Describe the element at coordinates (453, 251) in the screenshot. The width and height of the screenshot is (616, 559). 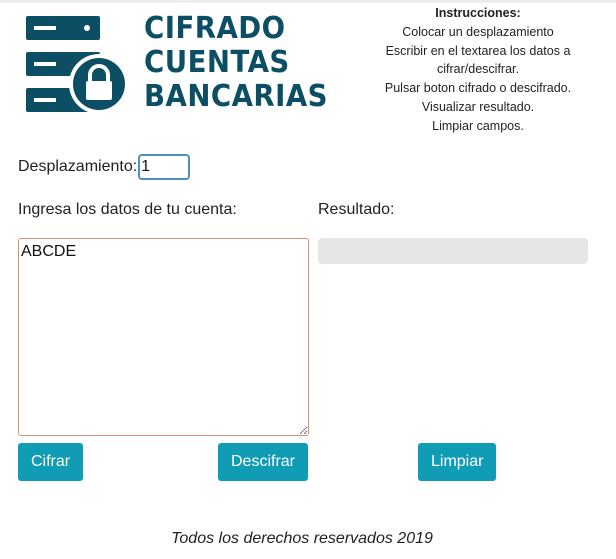
I see `result-output` at that location.